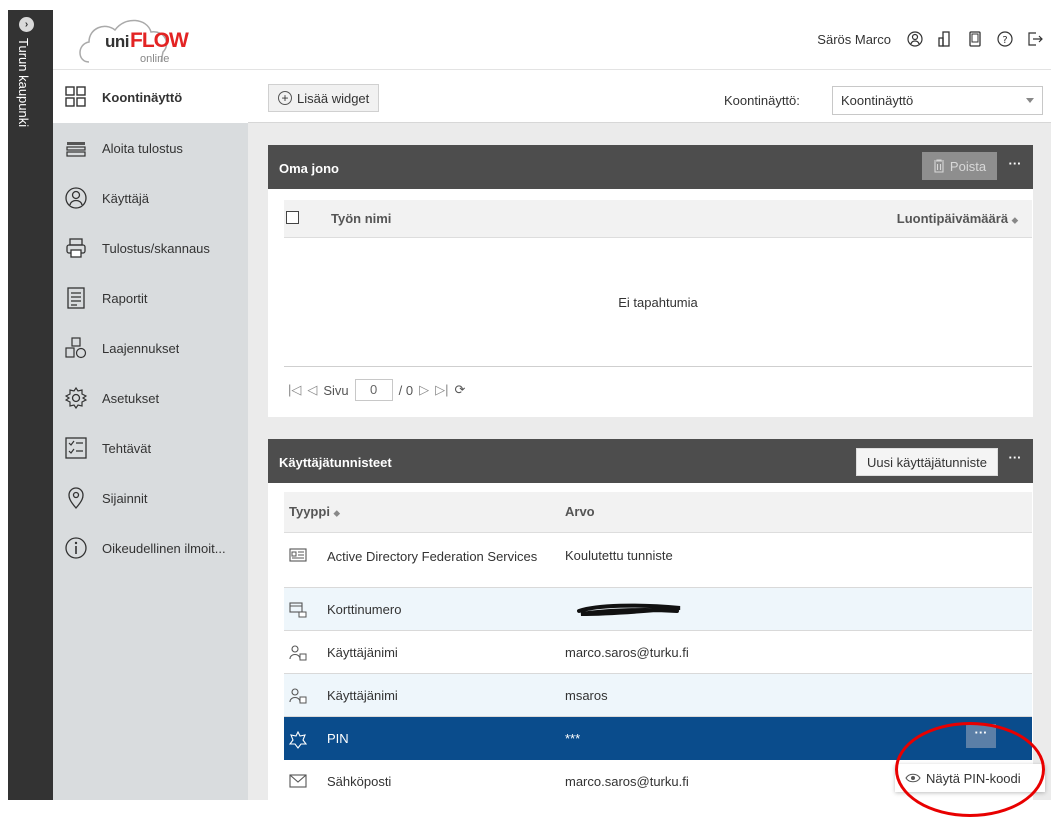 Image resolution: width=1051 pixels, height=818 pixels. I want to click on location-icon, so click(76, 498).